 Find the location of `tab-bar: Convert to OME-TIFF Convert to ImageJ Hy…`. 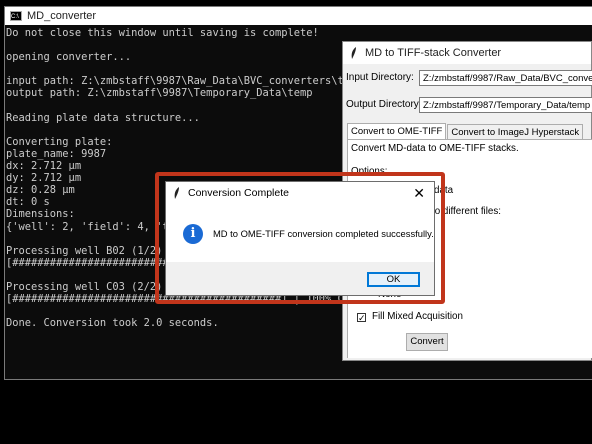

tab-bar: Convert to OME-TIFF Convert to ImageJ Hy… is located at coordinates (465, 132).